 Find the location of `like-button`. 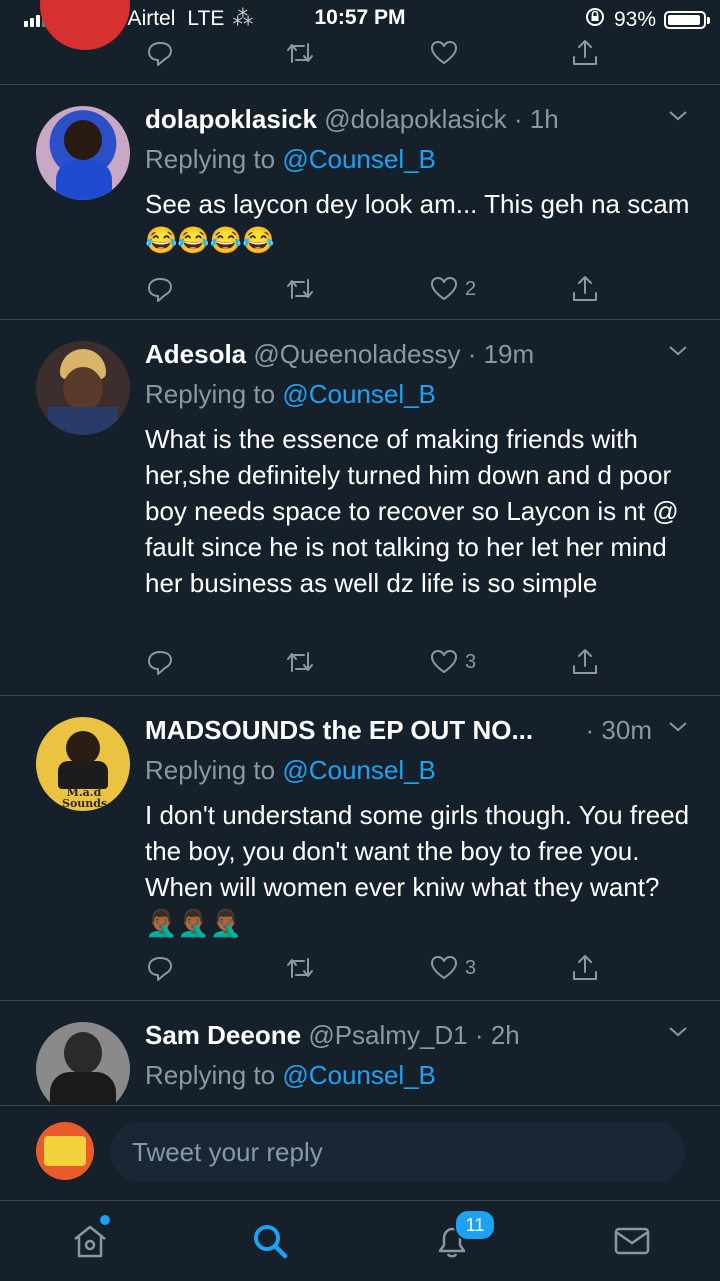

like-button is located at coordinates (444, 53).